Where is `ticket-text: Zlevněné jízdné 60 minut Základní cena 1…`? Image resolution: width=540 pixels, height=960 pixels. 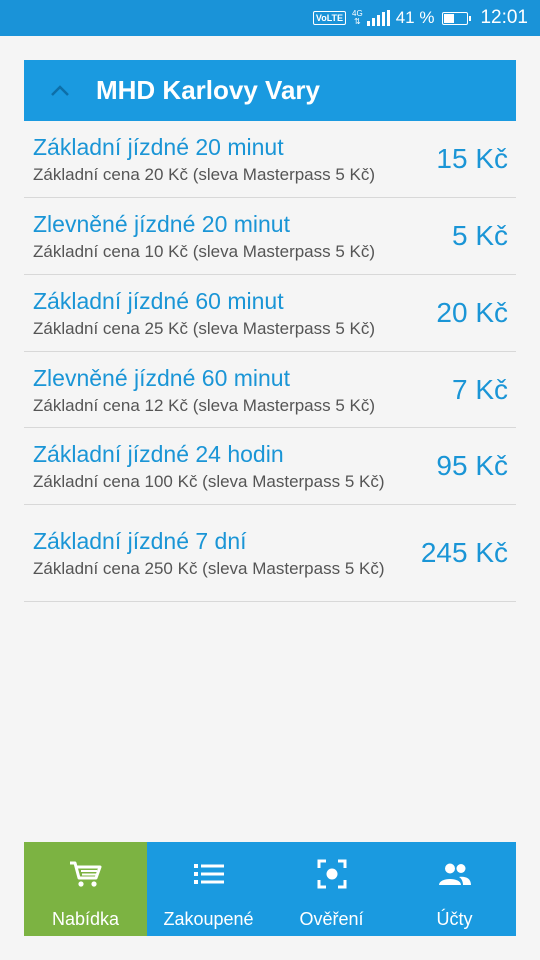
ticket-text: Zlevněné jízdné 60 minut Základní cena 1… is located at coordinates (242, 390).